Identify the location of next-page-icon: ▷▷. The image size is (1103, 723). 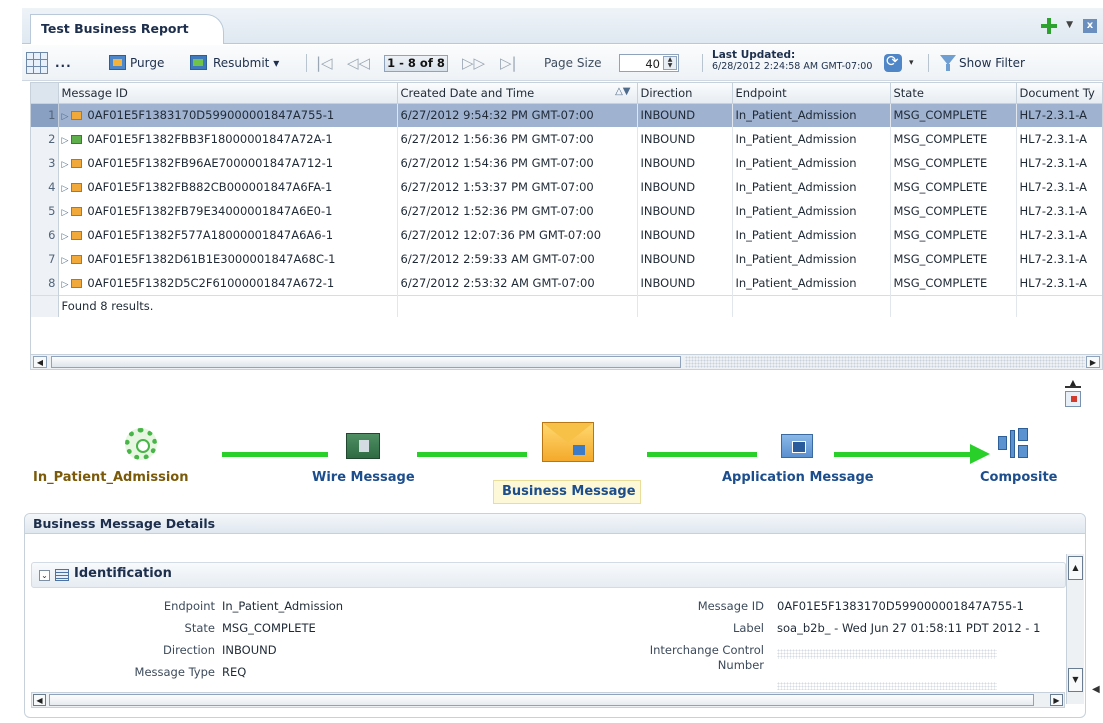
(473, 63).